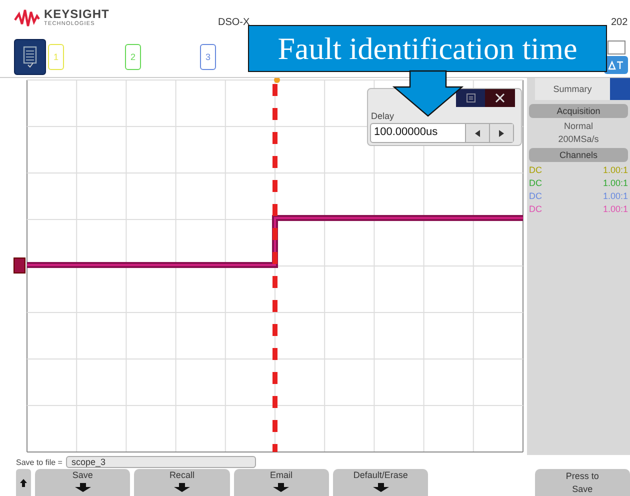 The height and width of the screenshot is (496, 630). What do you see at coordinates (427, 48) in the screenshot?
I see `callout-label: Fault identification time` at bounding box center [427, 48].